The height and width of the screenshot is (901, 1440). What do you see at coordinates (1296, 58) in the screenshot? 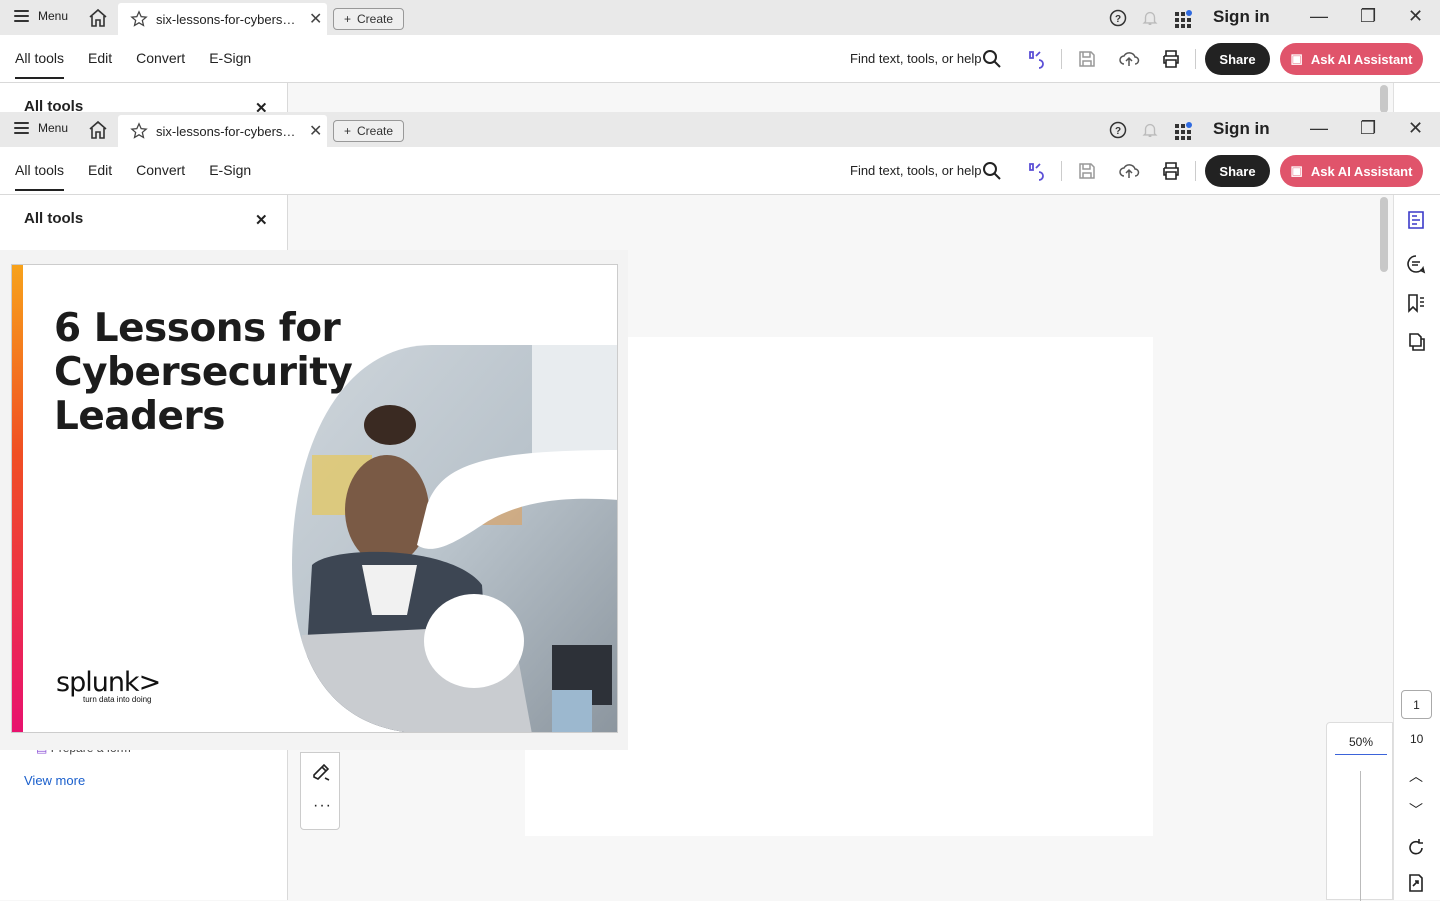
I see `ai-assistant-icon: ▣` at bounding box center [1296, 58].